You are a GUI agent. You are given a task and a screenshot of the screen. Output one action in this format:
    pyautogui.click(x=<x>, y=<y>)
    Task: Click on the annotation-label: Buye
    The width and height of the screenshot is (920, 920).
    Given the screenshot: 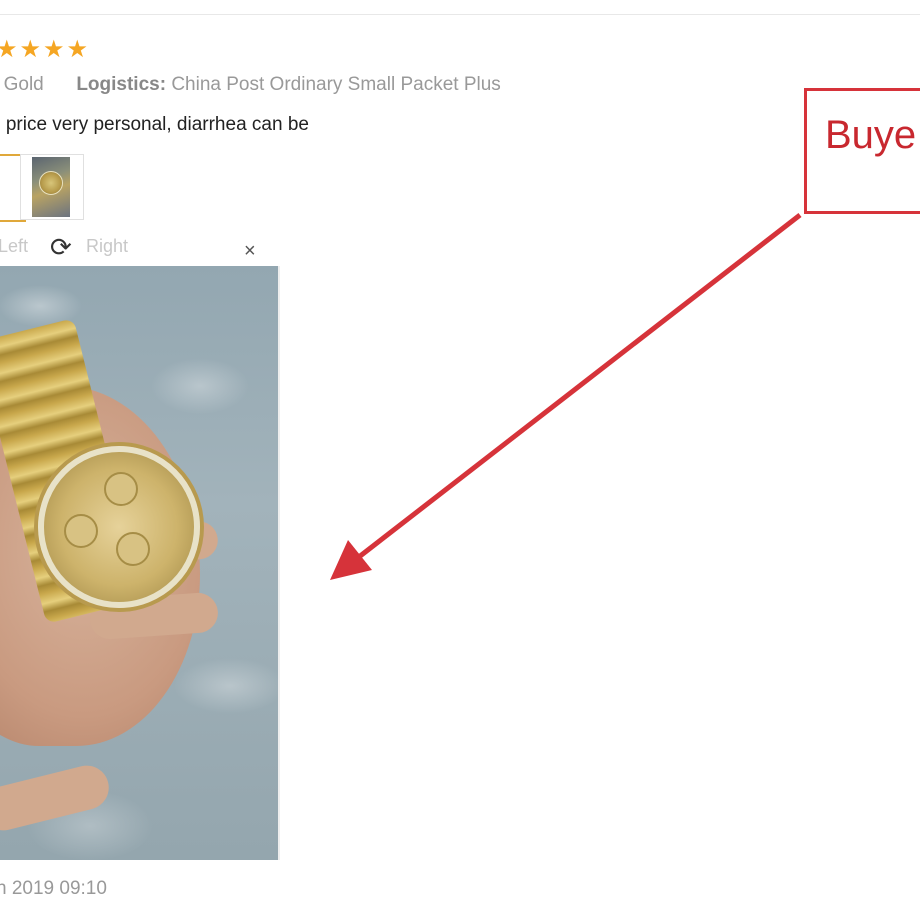 What is the action you would take?
    pyautogui.click(x=871, y=135)
    